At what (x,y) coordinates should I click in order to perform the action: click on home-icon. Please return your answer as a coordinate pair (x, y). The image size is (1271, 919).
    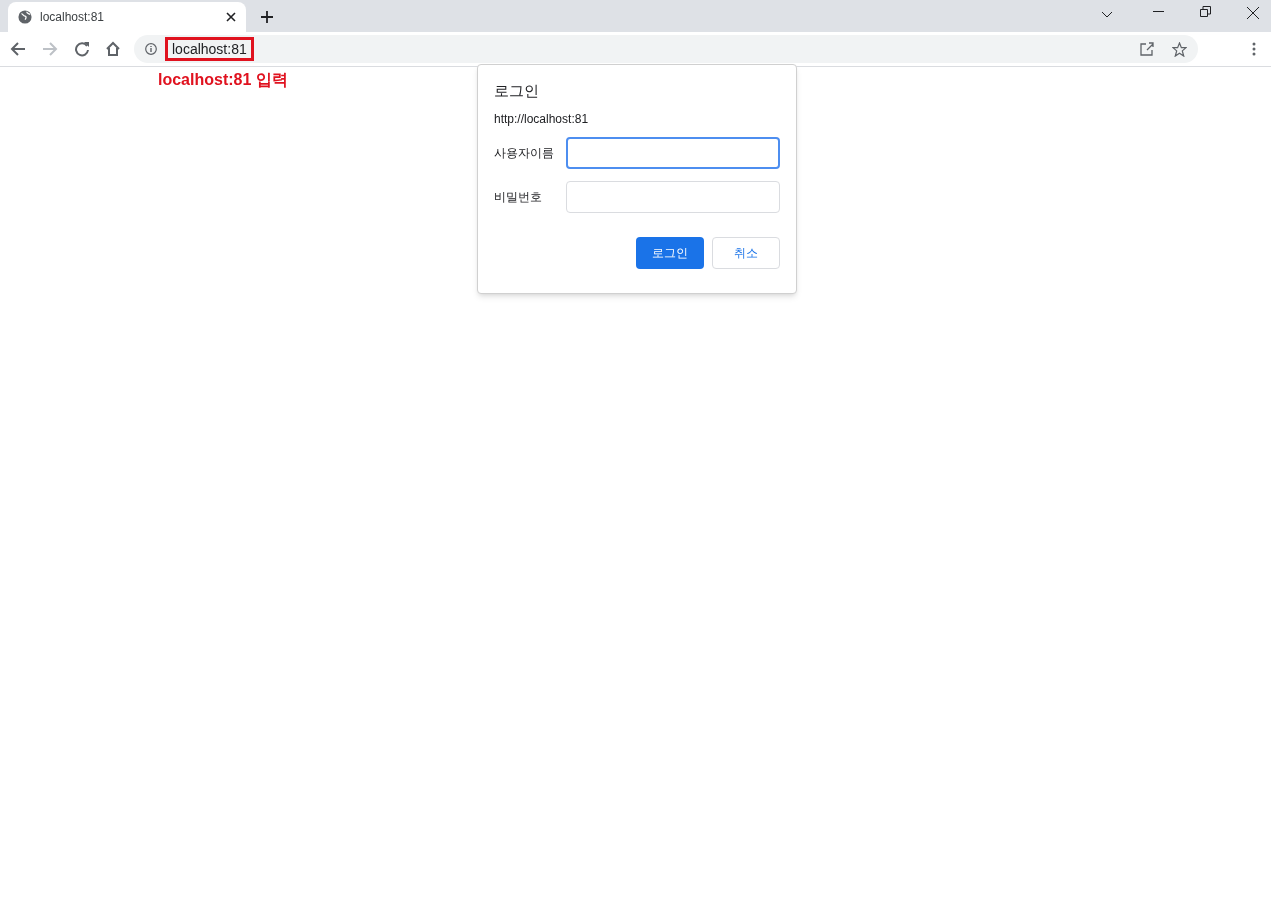
    Looking at the image, I should click on (113, 49).